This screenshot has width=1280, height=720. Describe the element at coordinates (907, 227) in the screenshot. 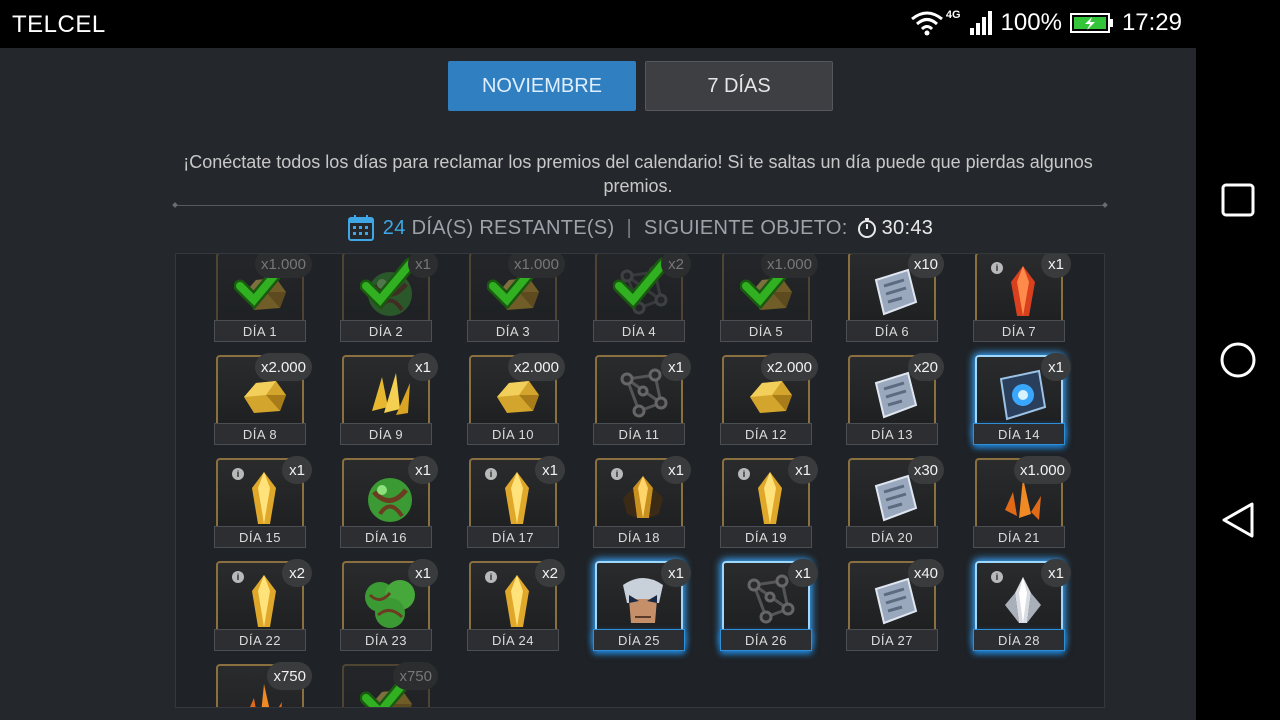

I see `next-item-timer: 30:43` at that location.